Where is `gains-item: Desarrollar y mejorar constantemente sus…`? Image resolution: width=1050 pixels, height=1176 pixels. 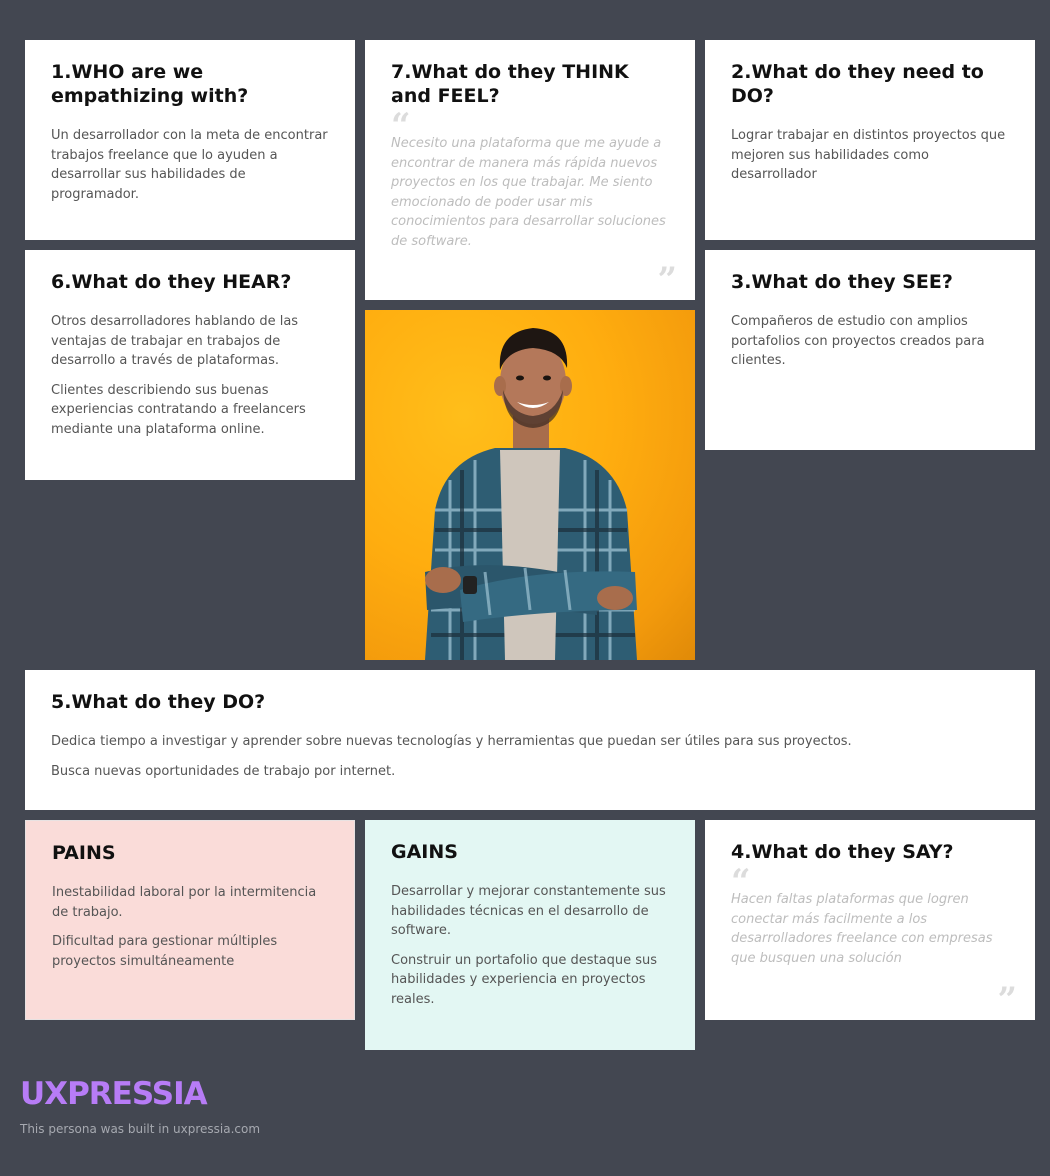 gains-item: Desarrollar y mejorar constantemente sus… is located at coordinates (528, 911).